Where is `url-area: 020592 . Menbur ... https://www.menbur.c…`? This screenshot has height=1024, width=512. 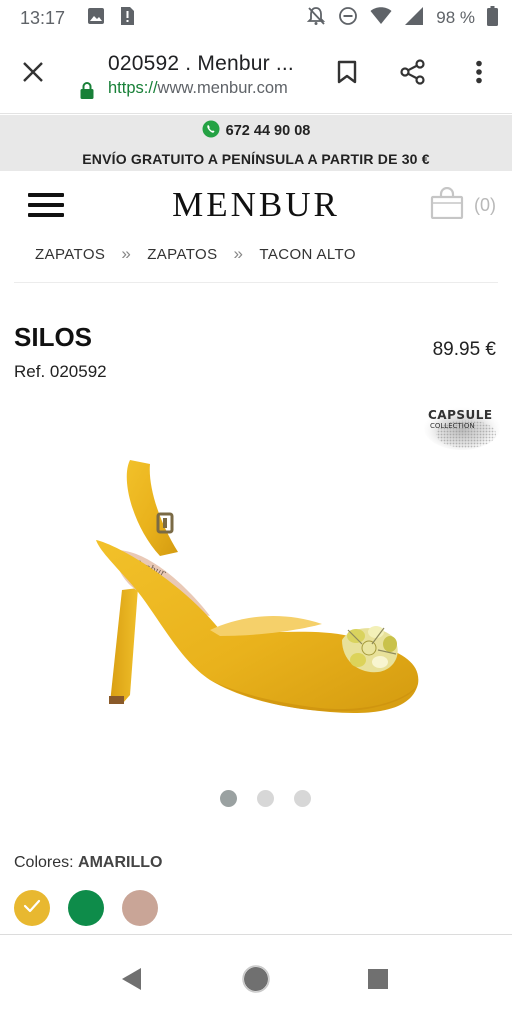
url-area: 020592 . Menbur ... https://www.menbur.c… is located at coordinates (181, 75).